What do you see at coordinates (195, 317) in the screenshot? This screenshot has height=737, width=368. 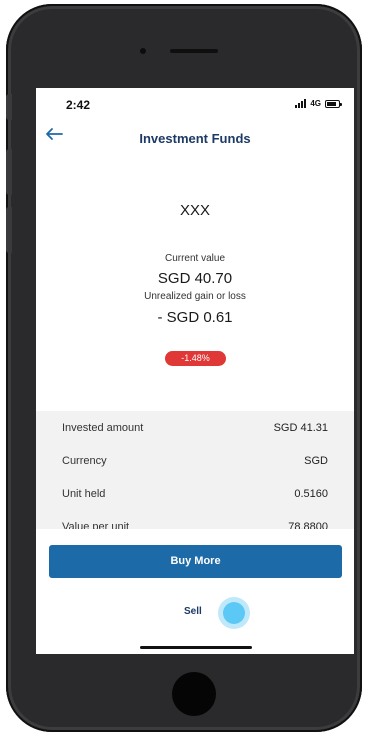 I see `unrealized-gain-loss-value: - SGD 0.61` at bounding box center [195, 317].